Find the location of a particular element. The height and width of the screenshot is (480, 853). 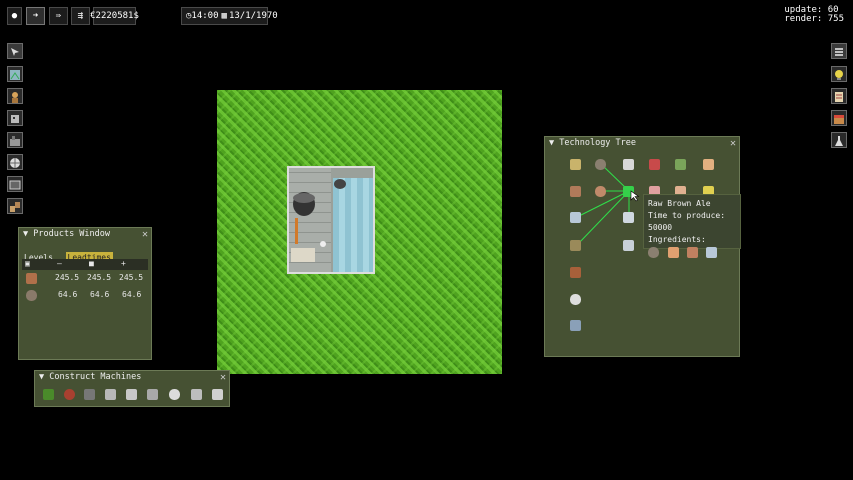

scroll-icon is located at coordinates (839, 97).